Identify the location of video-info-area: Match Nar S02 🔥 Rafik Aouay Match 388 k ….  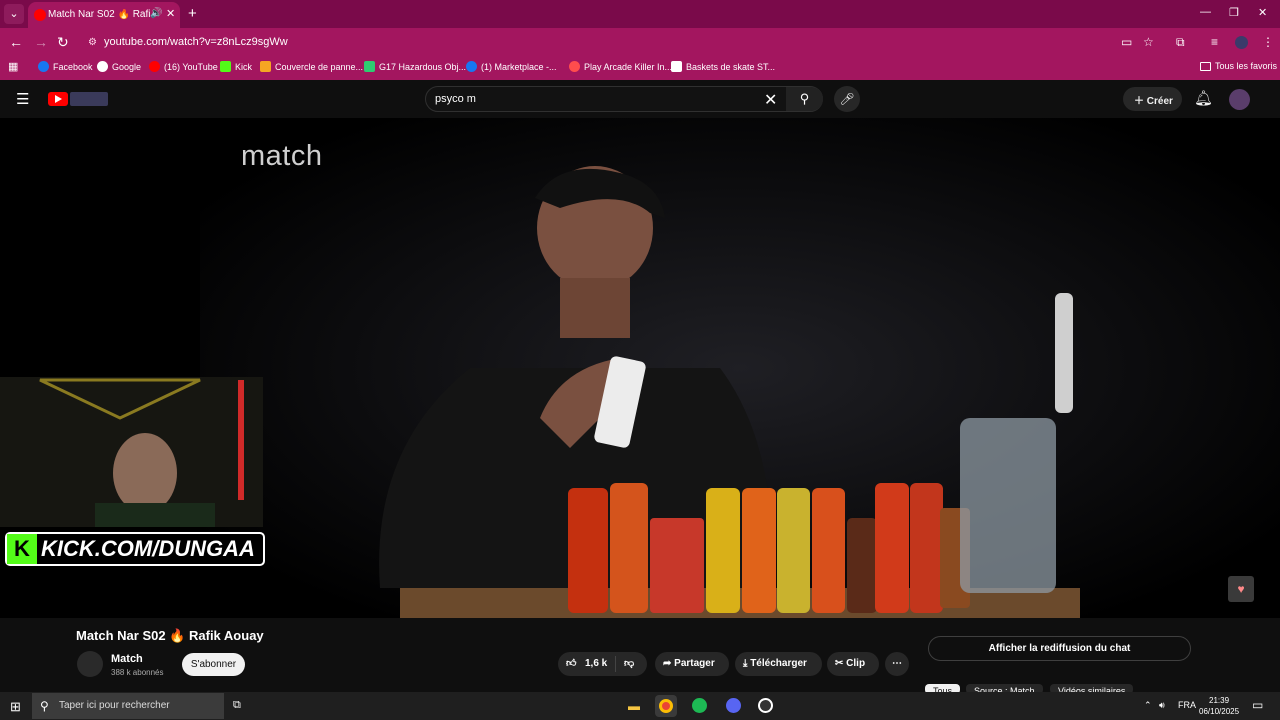
(640, 656).